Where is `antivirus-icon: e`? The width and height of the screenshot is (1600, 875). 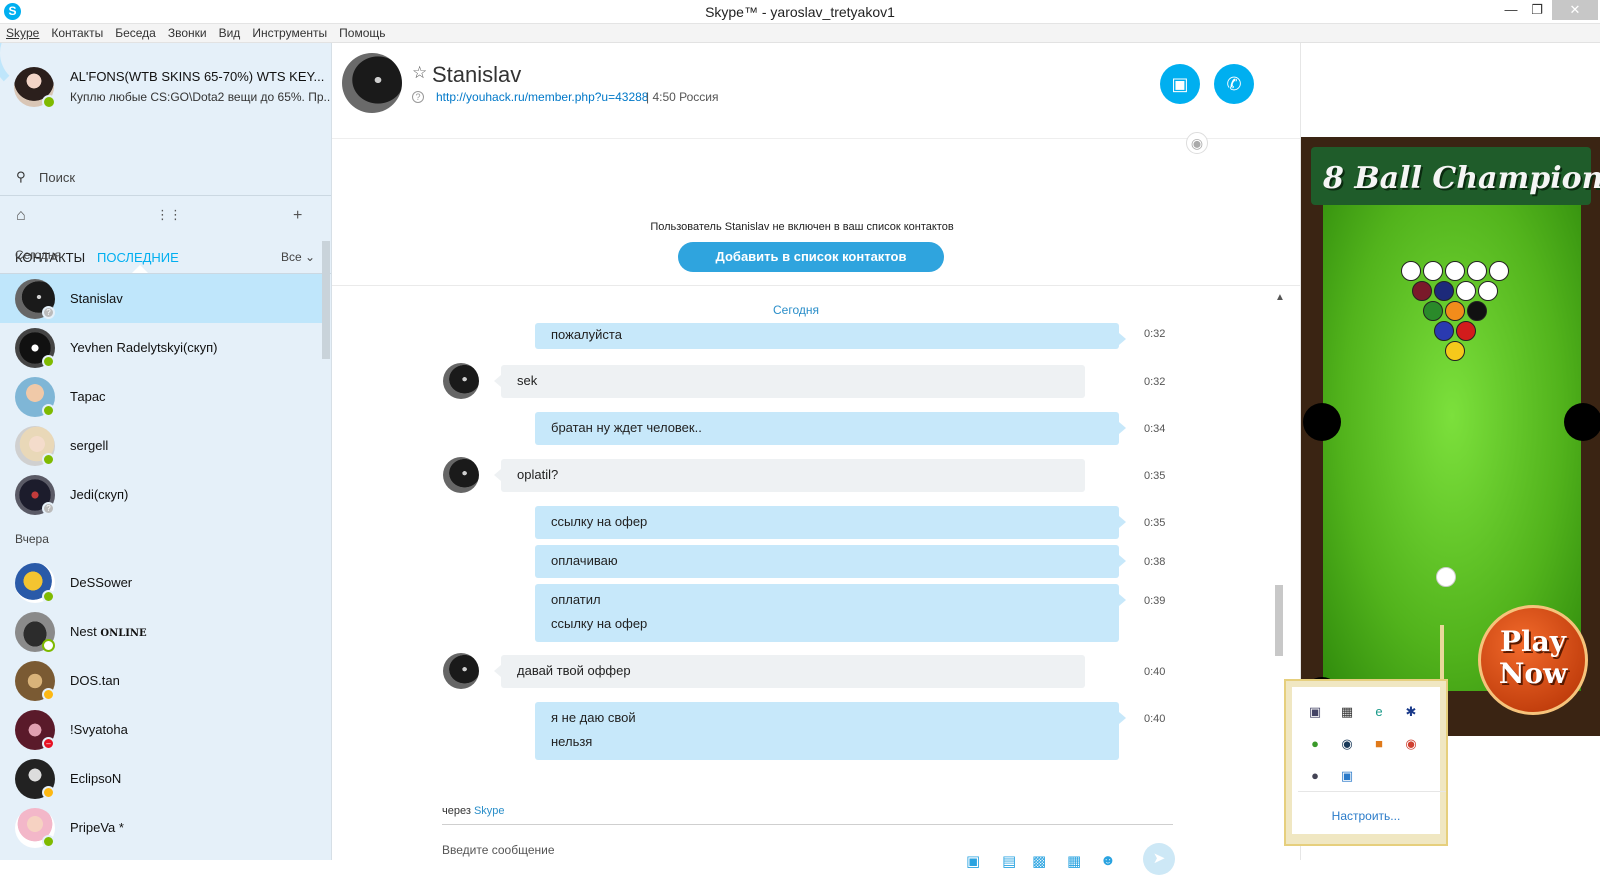 antivirus-icon: e is located at coordinates (1379, 712).